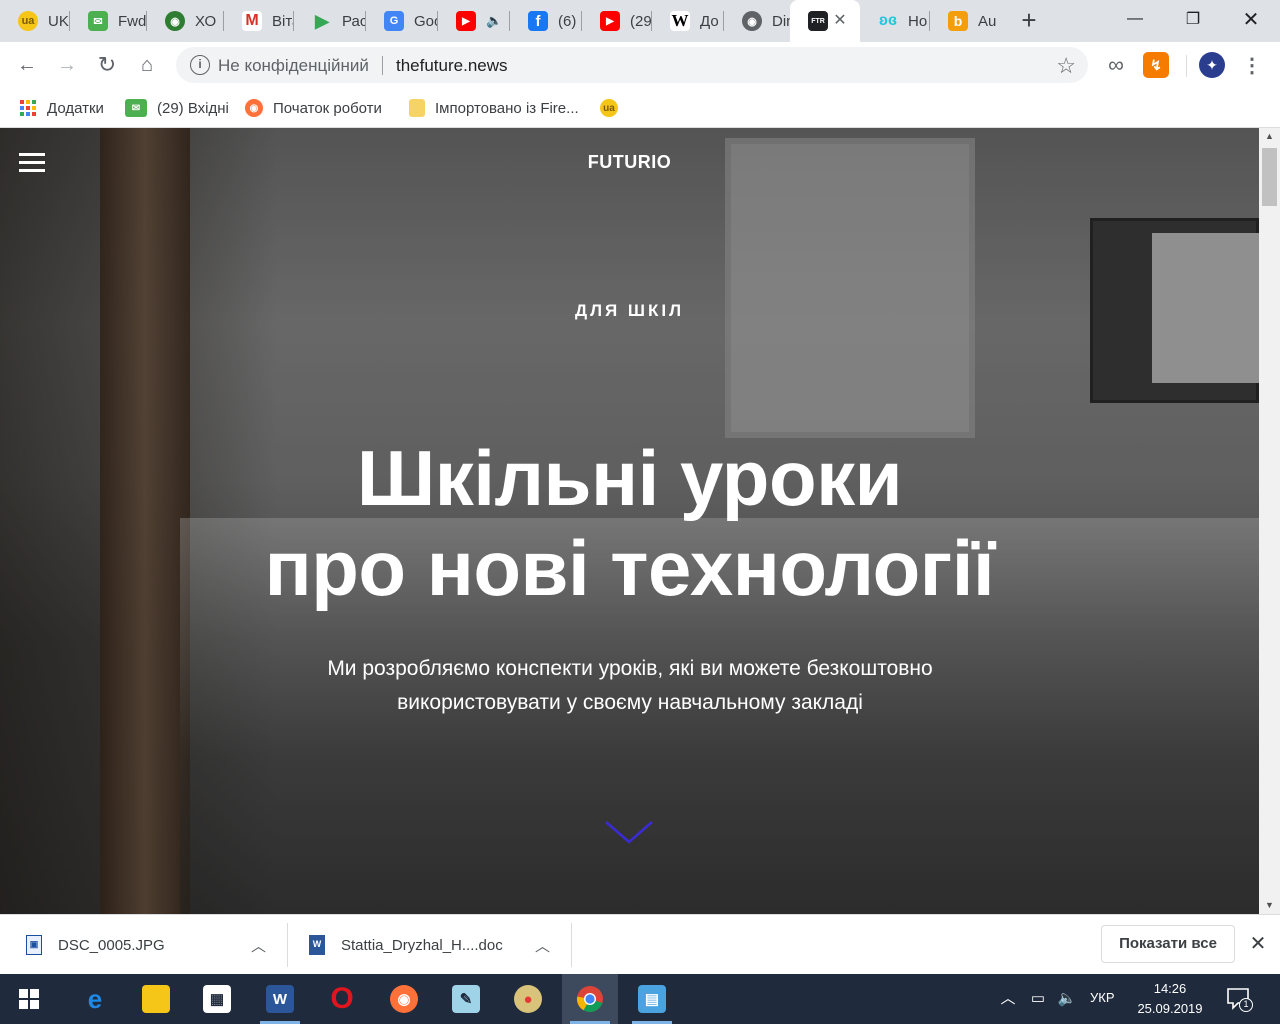  Describe the element at coordinates (1269, 136) in the screenshot. I see `scroll-up-arrow-icon: ▲` at that location.